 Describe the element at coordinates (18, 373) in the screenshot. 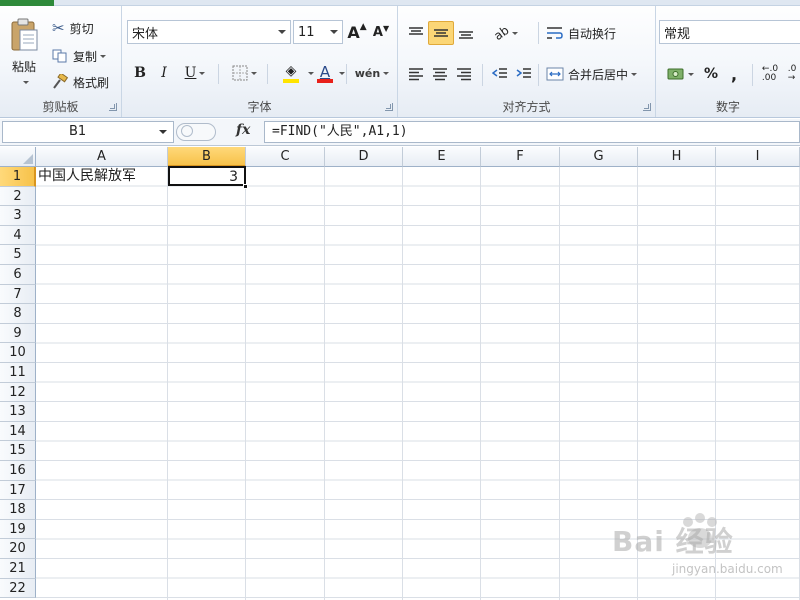

I see `row-header-11: 11` at that location.